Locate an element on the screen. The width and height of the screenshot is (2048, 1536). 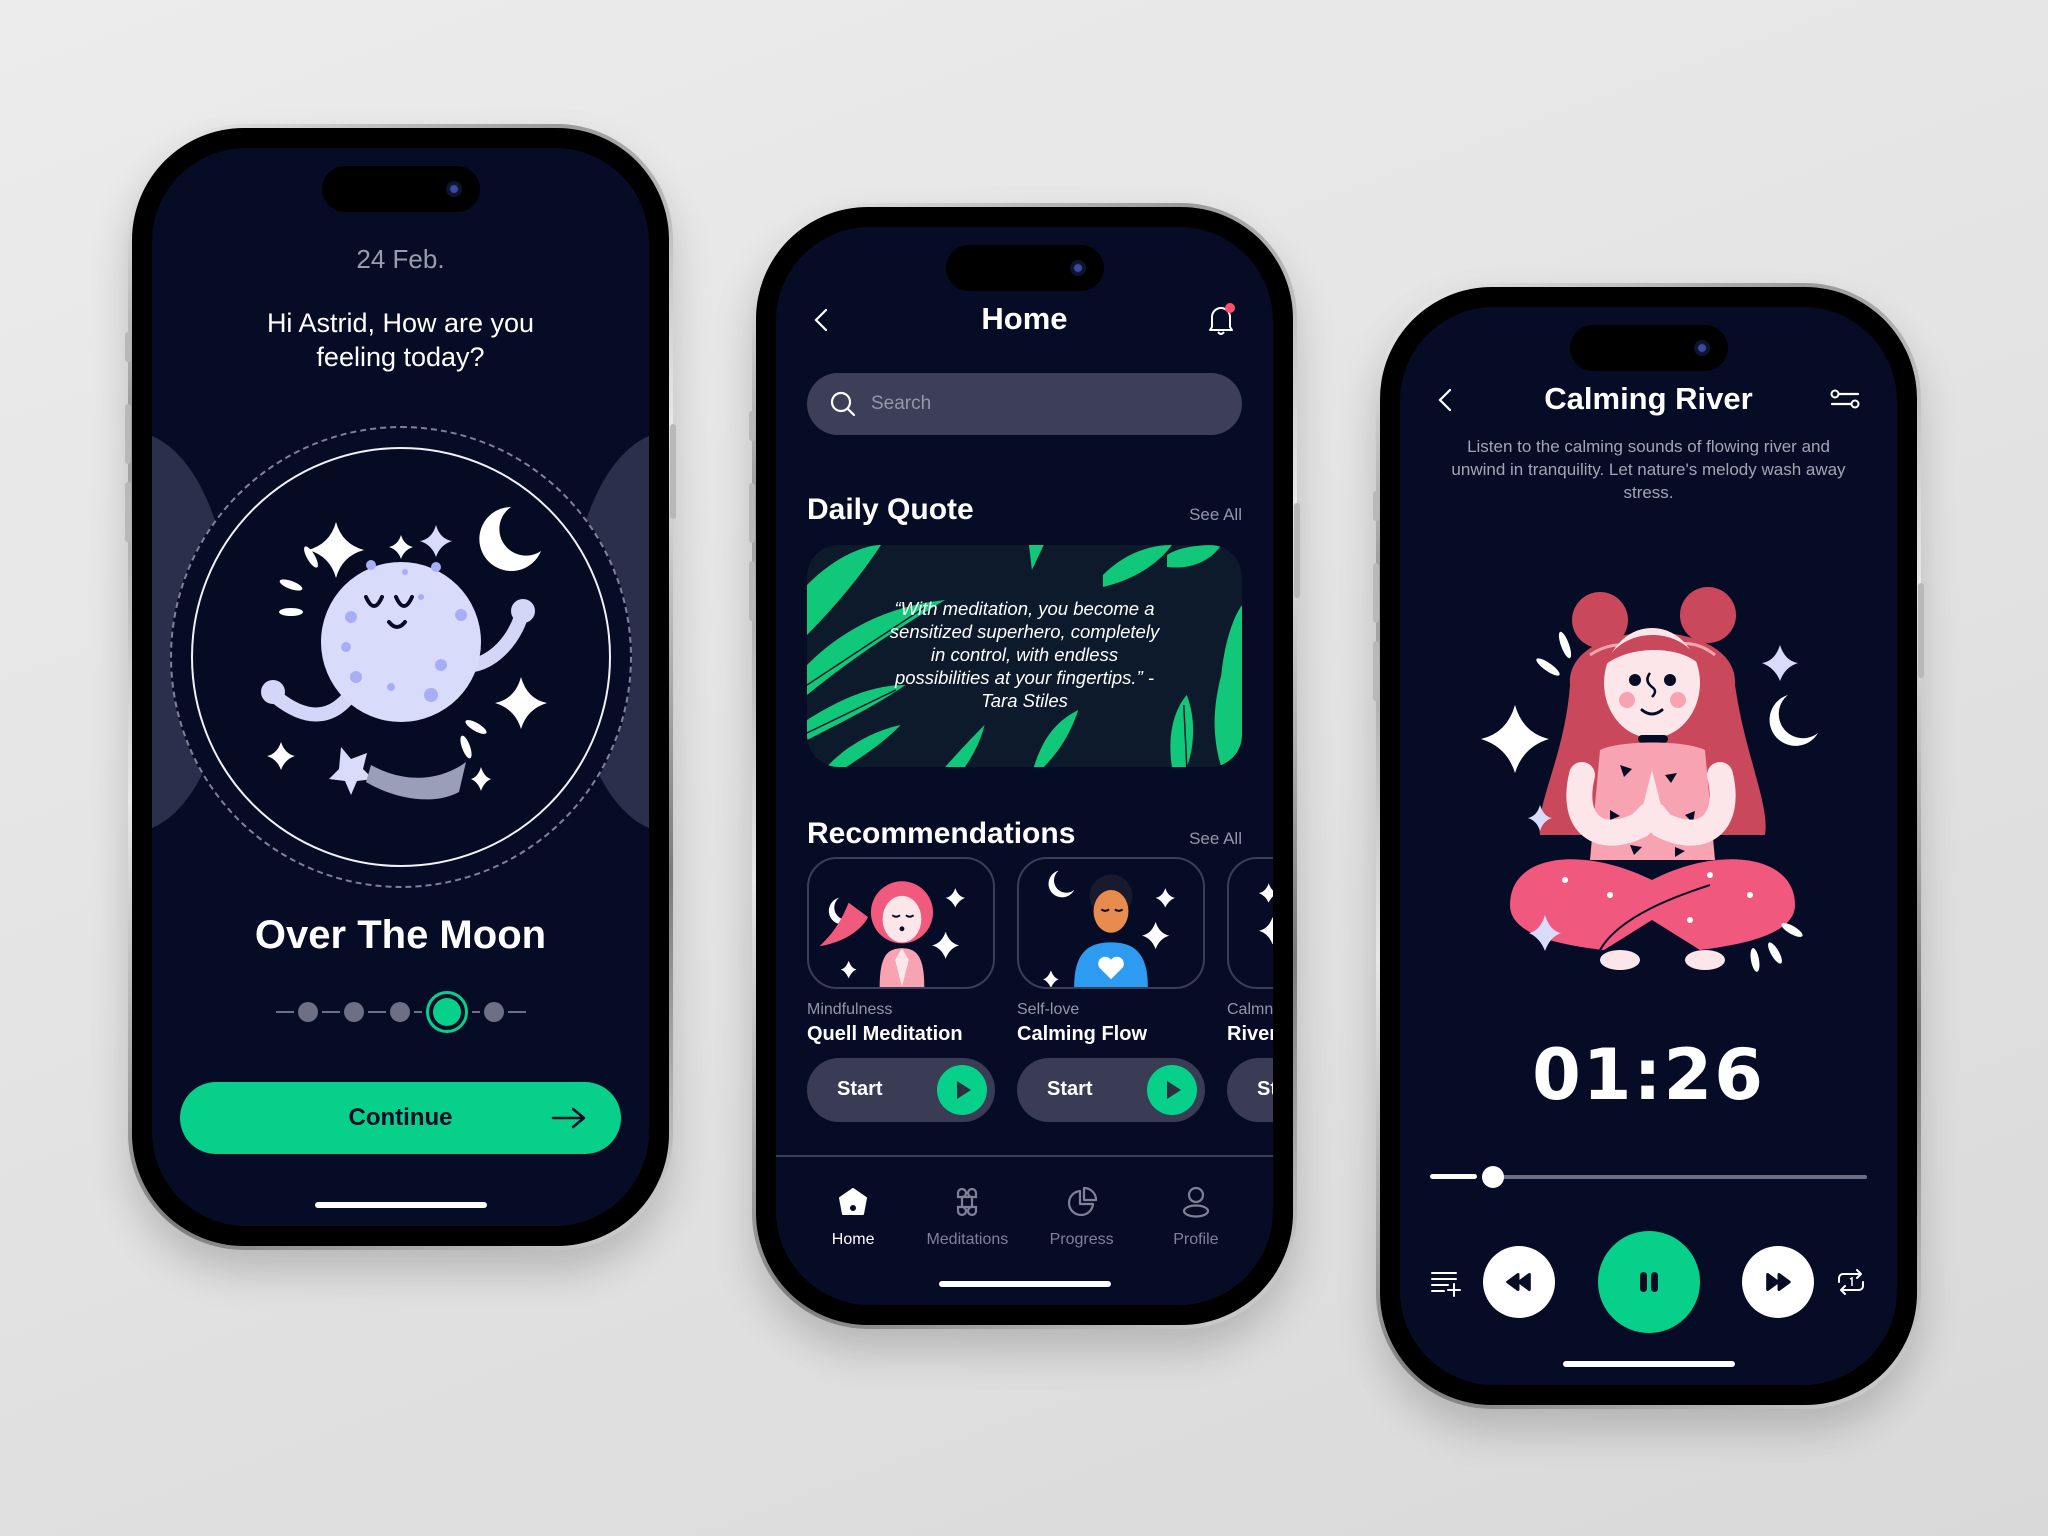
stars-illustration is located at coordinates (1265, 914).